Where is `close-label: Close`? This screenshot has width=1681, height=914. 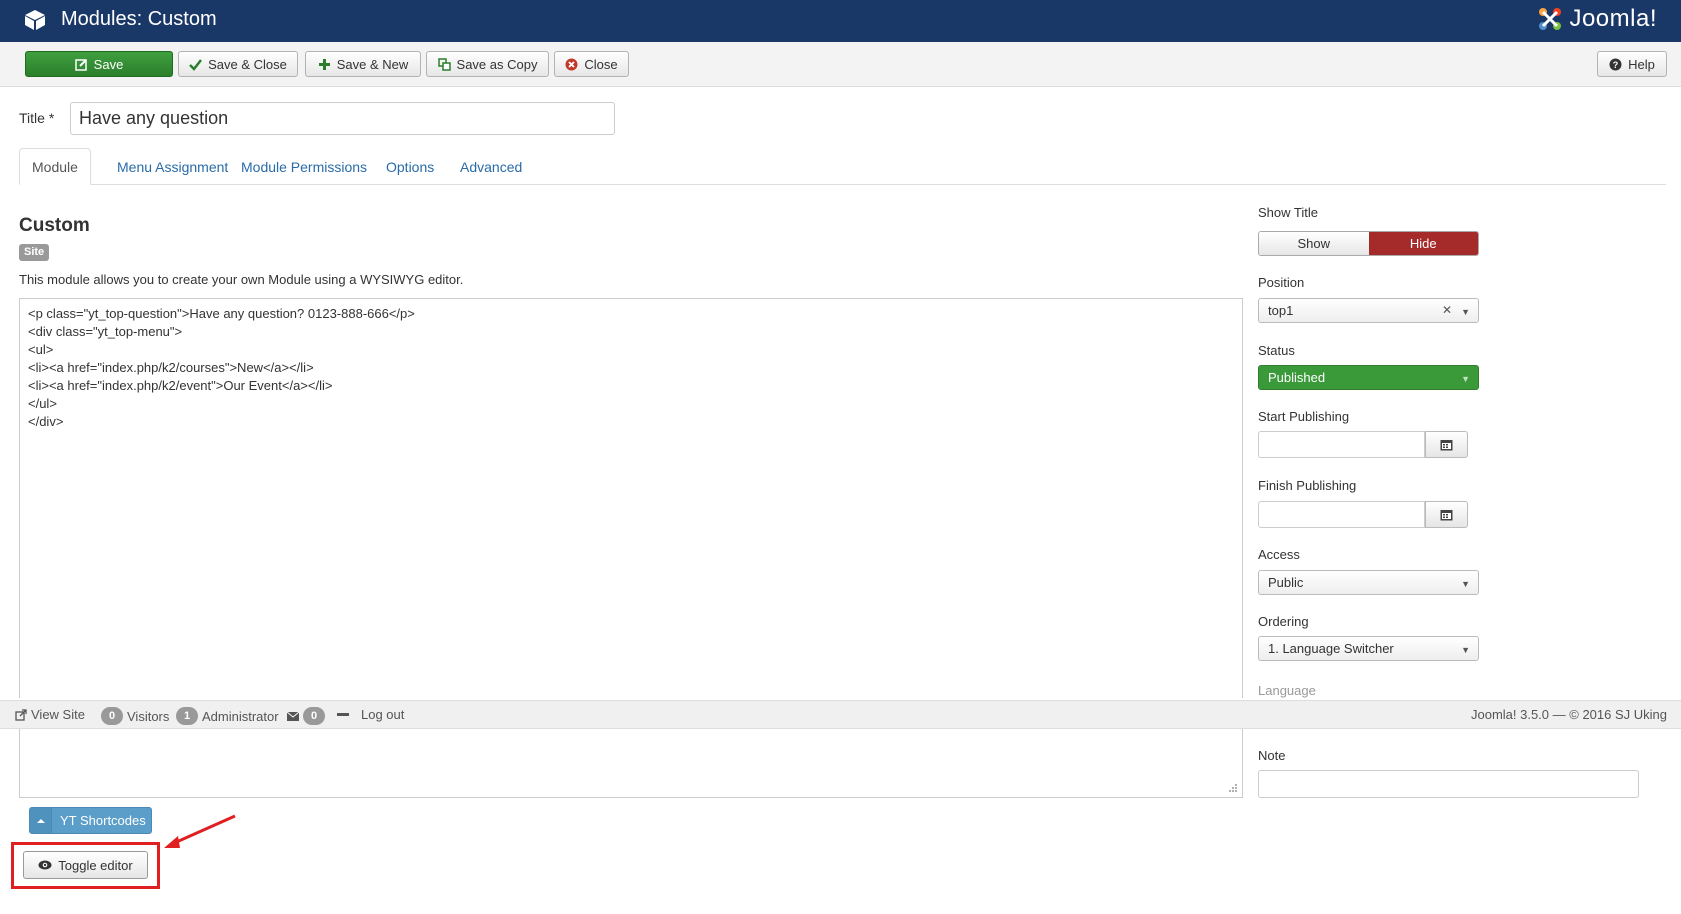 close-label: Close is located at coordinates (601, 64).